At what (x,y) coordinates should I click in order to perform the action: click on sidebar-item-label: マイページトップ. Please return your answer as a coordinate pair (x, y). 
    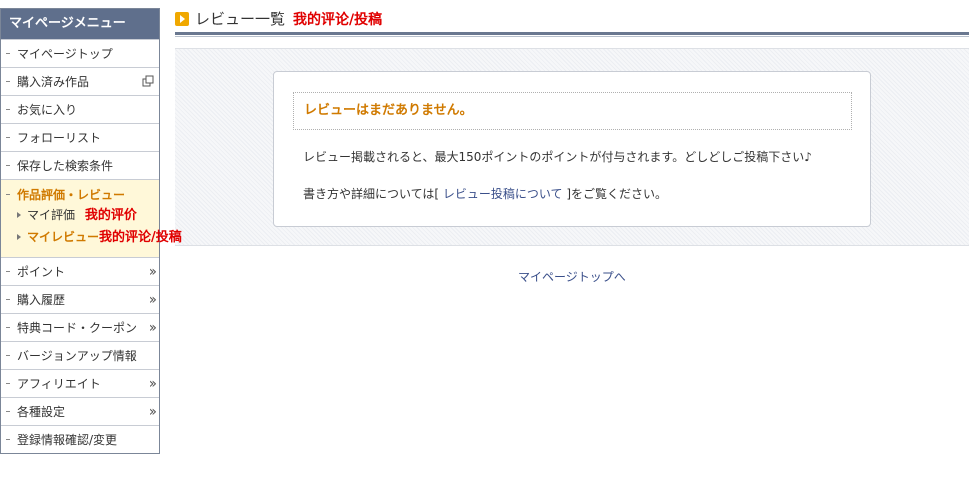
    Looking at the image, I should click on (65, 54).